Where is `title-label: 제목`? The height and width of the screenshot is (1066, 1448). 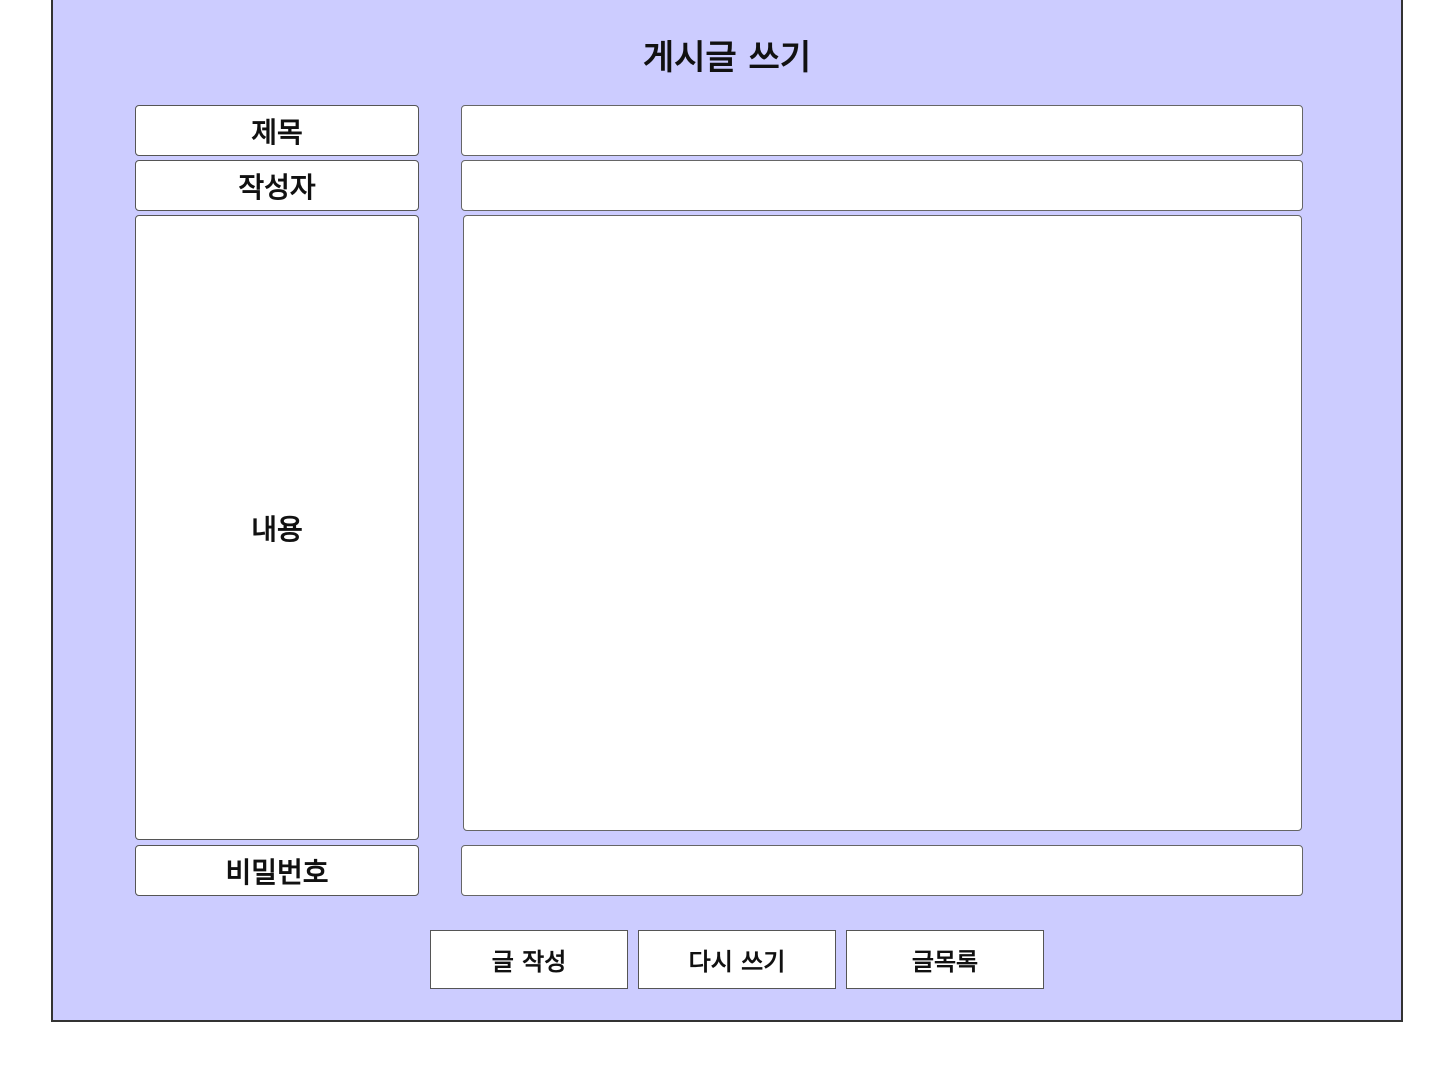
title-label: 제목 is located at coordinates (277, 130).